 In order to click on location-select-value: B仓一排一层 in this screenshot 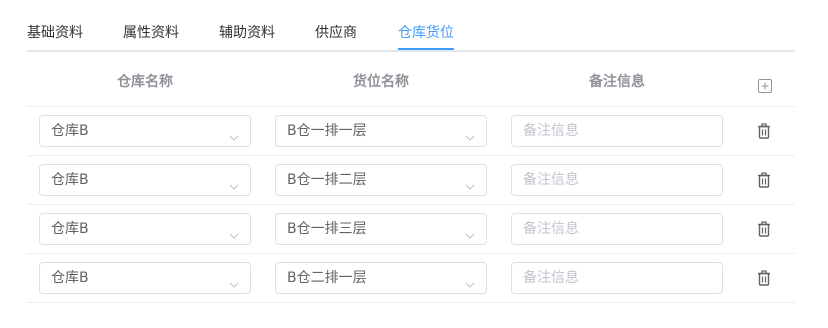, I will do `click(327, 131)`.